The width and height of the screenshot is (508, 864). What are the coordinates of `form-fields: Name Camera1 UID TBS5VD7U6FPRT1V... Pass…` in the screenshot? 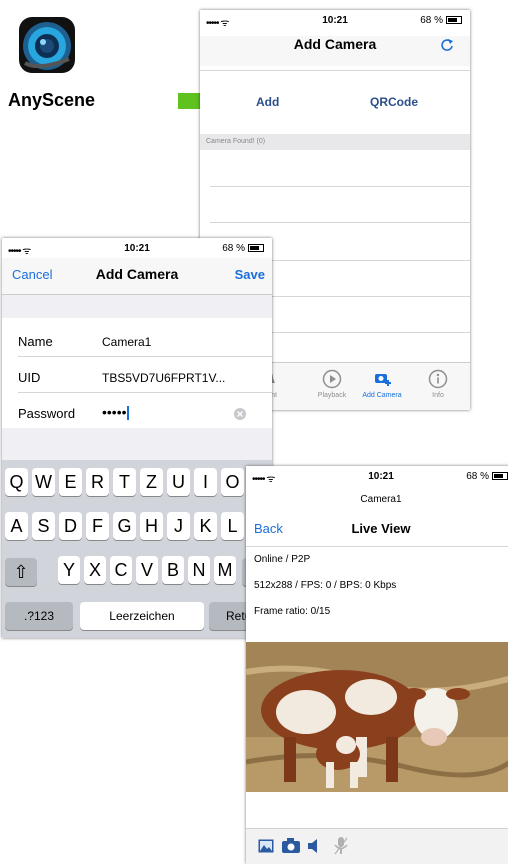 It's located at (137, 373).